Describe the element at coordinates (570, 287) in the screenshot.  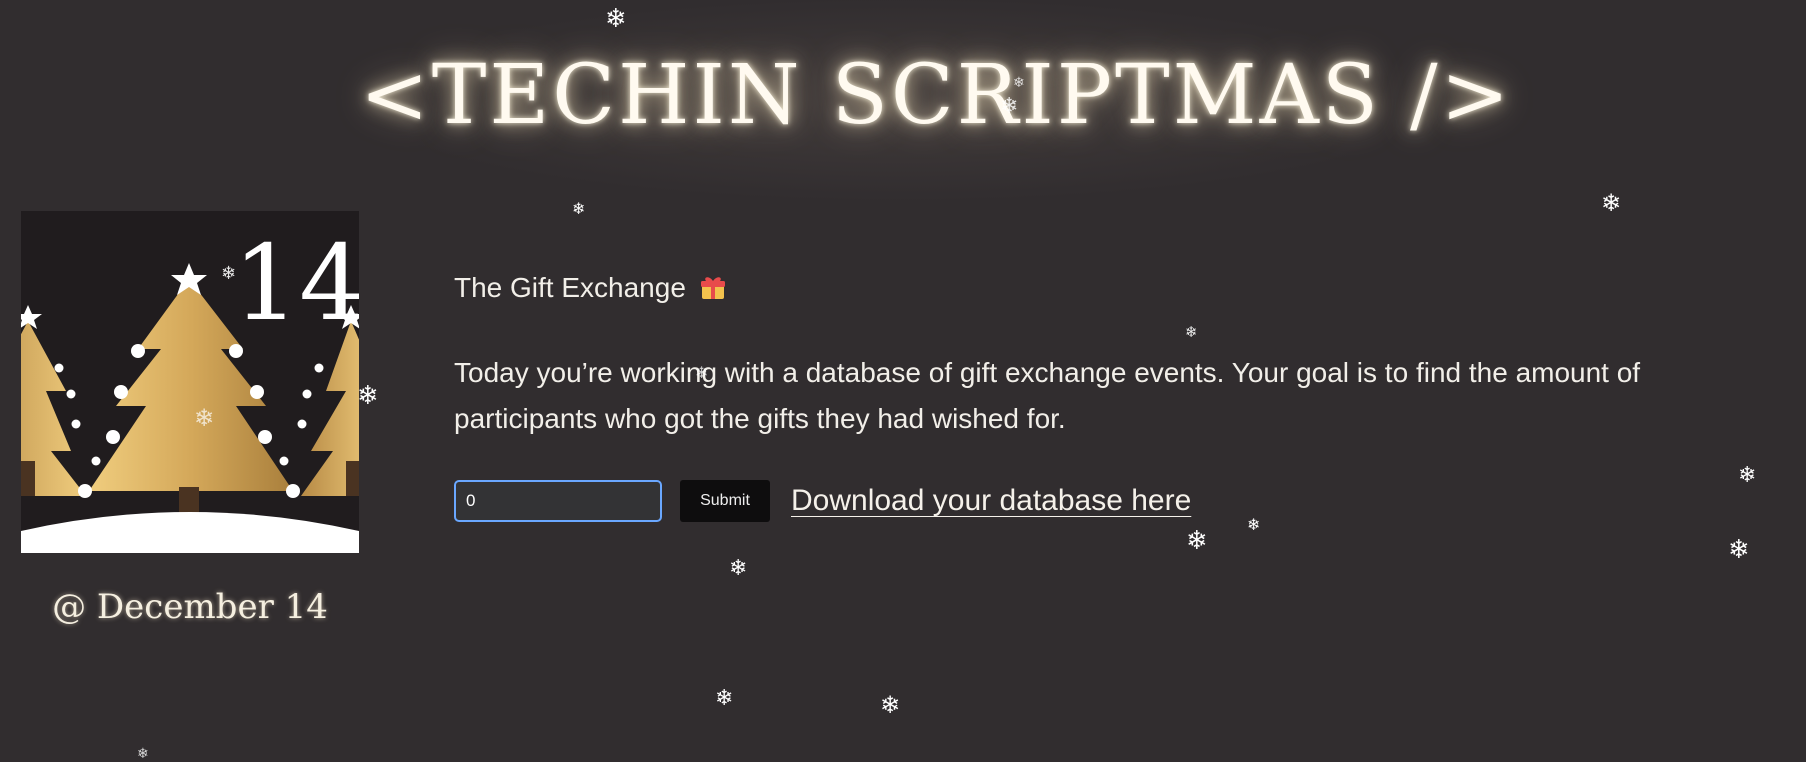
I see `puzzle-title: The Gift Exchange` at that location.